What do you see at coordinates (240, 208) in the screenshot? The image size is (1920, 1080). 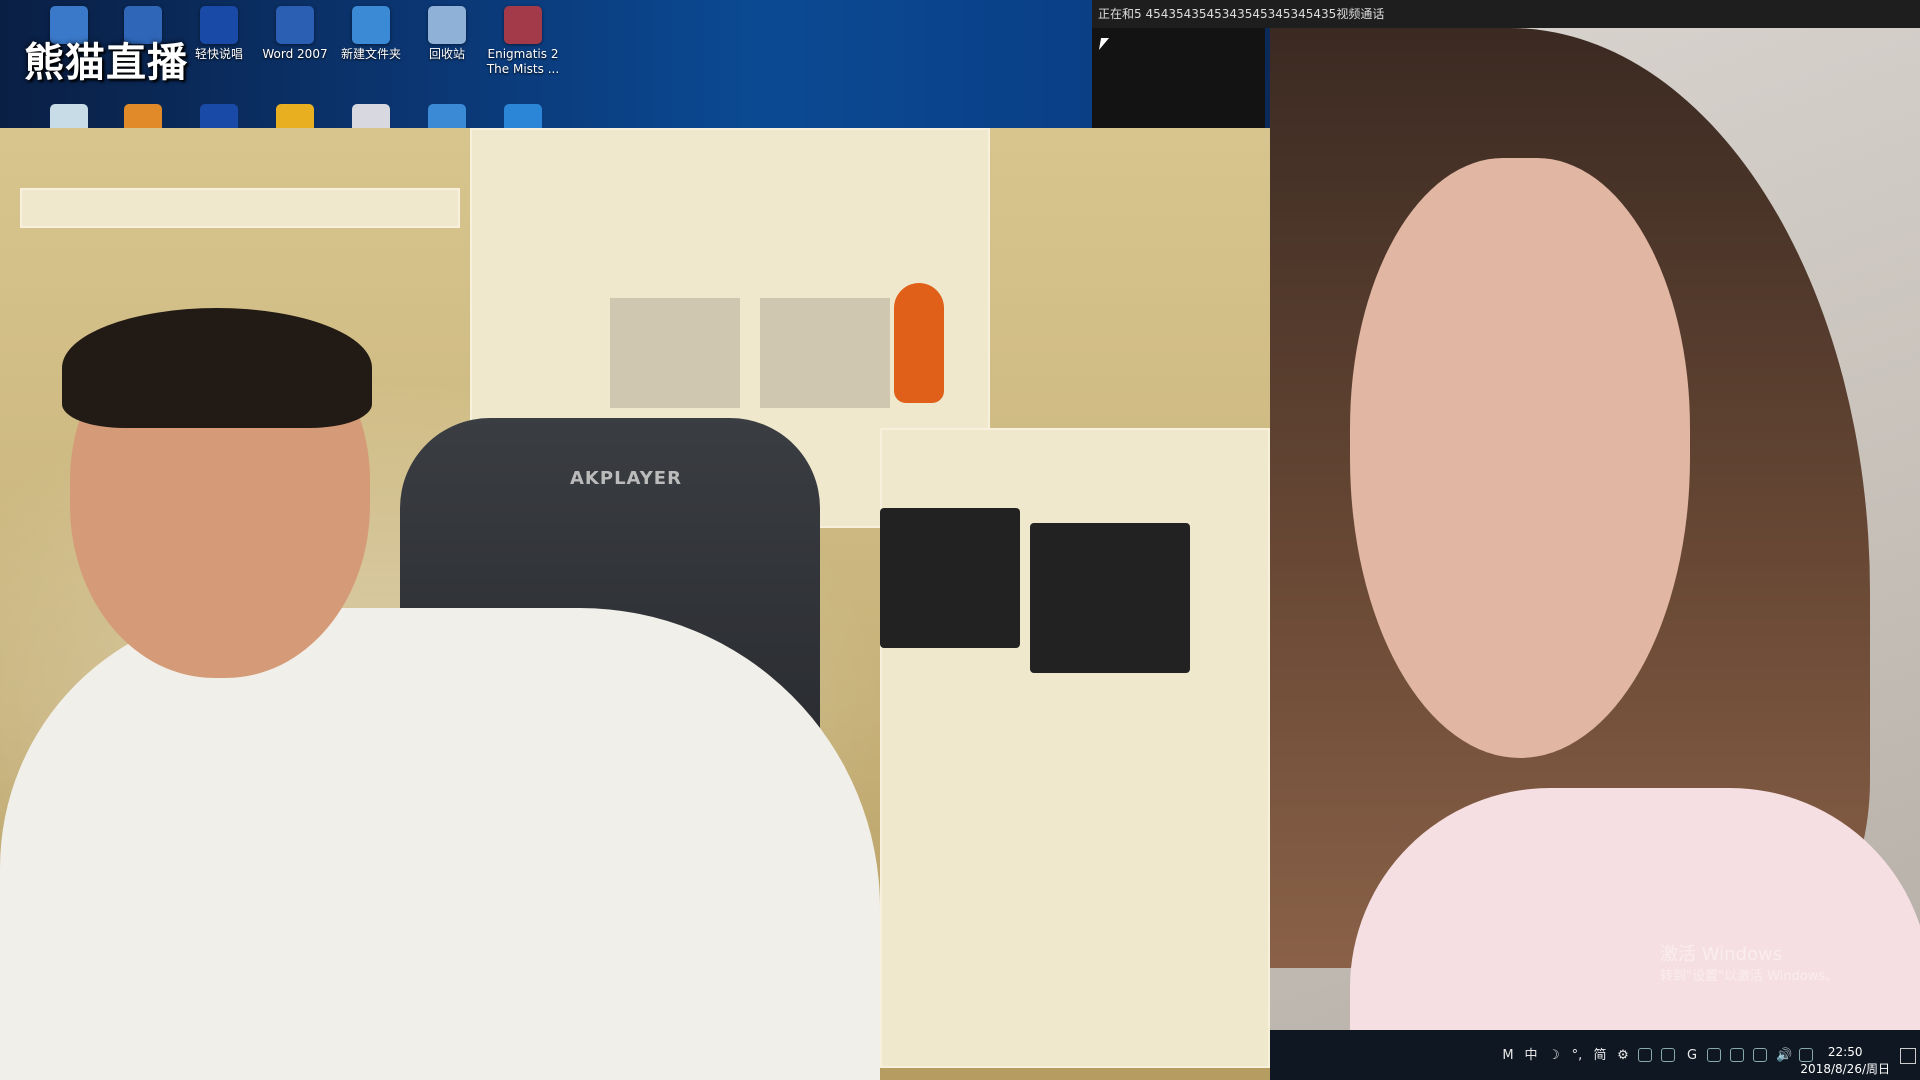 I see `wall-shelf` at bounding box center [240, 208].